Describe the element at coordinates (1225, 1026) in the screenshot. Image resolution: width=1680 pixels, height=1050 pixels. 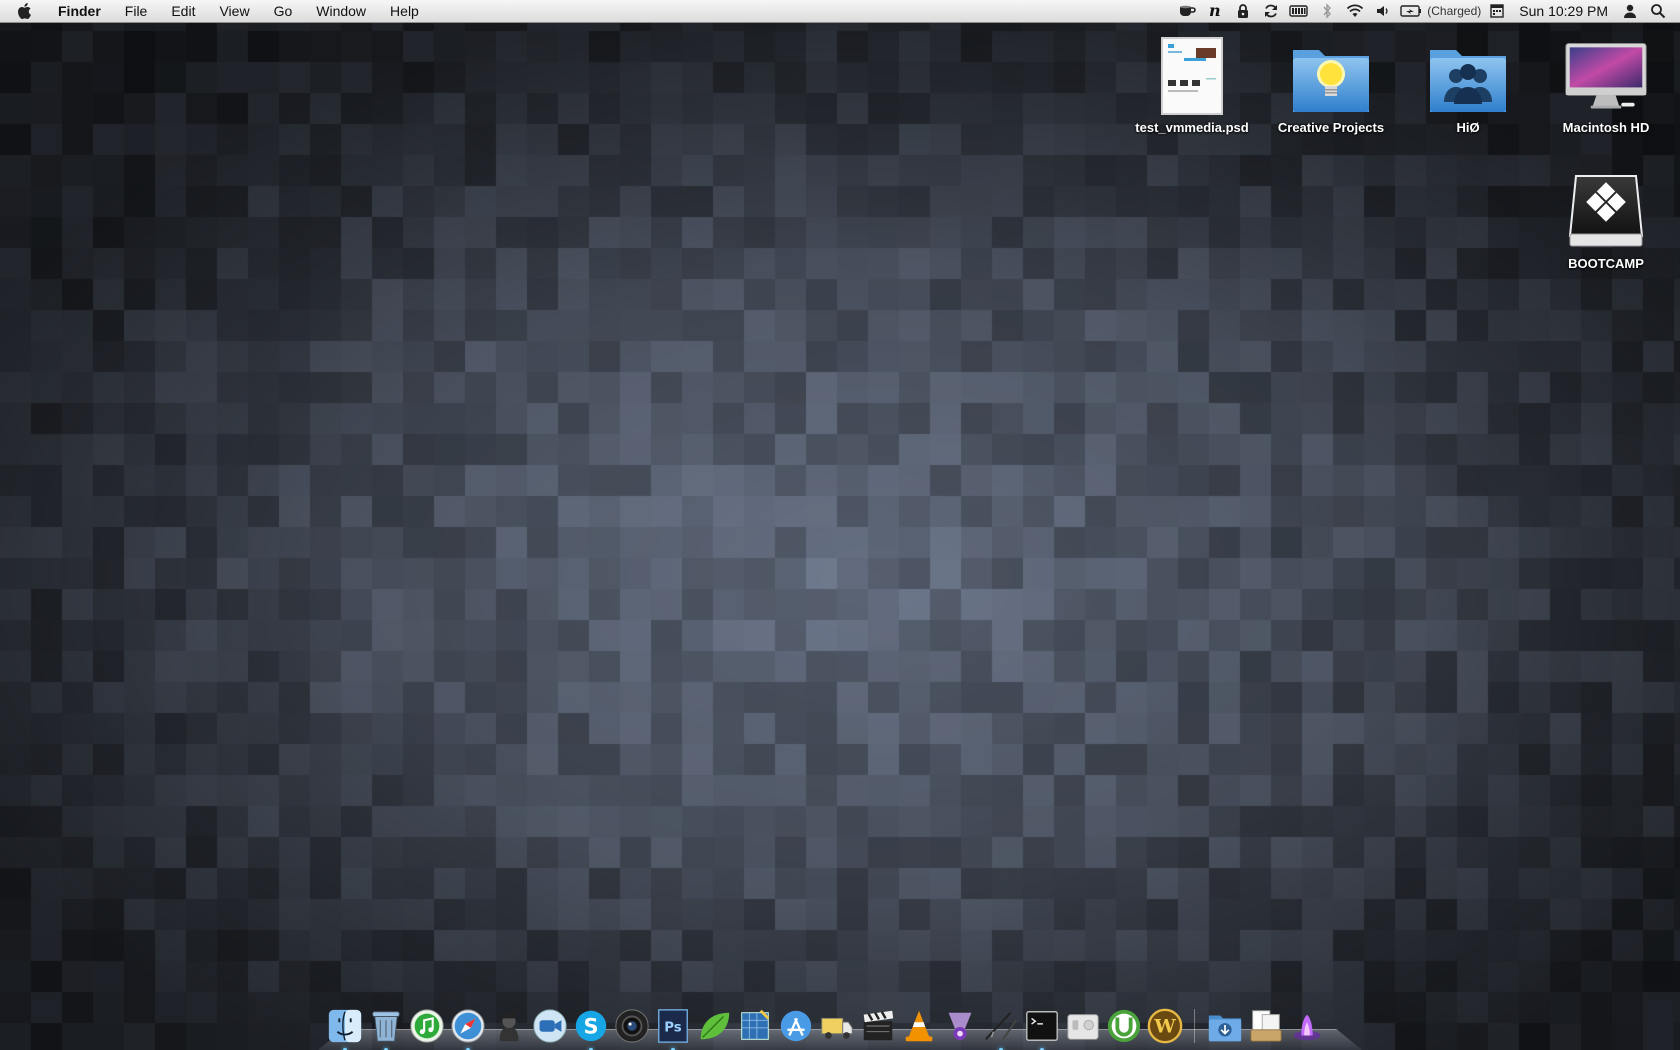
I see `dock-downloads-folder-icon` at that location.